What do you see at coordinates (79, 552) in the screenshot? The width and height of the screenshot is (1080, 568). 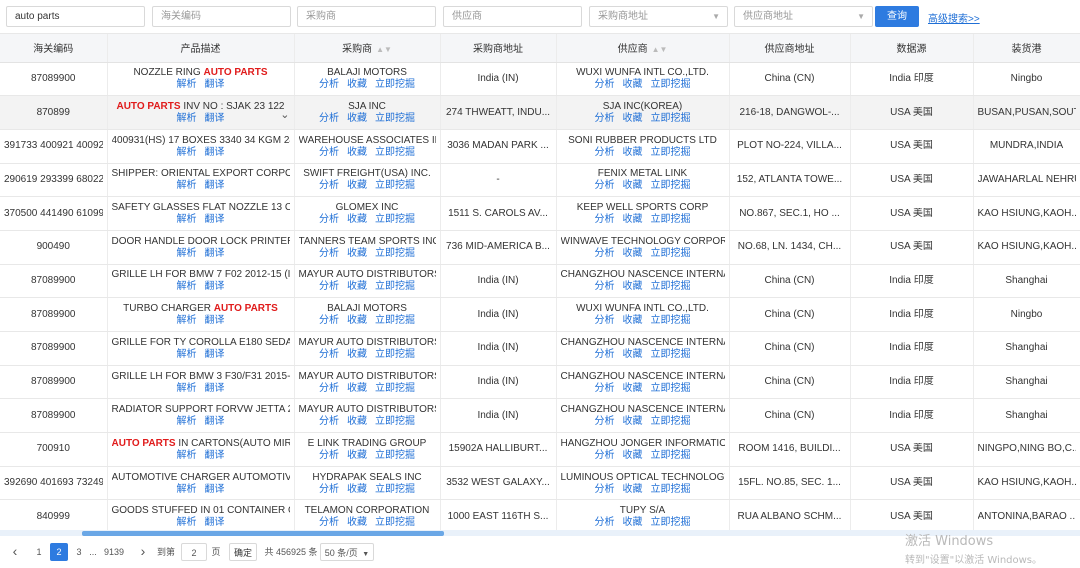 I see `page-3: 3` at bounding box center [79, 552].